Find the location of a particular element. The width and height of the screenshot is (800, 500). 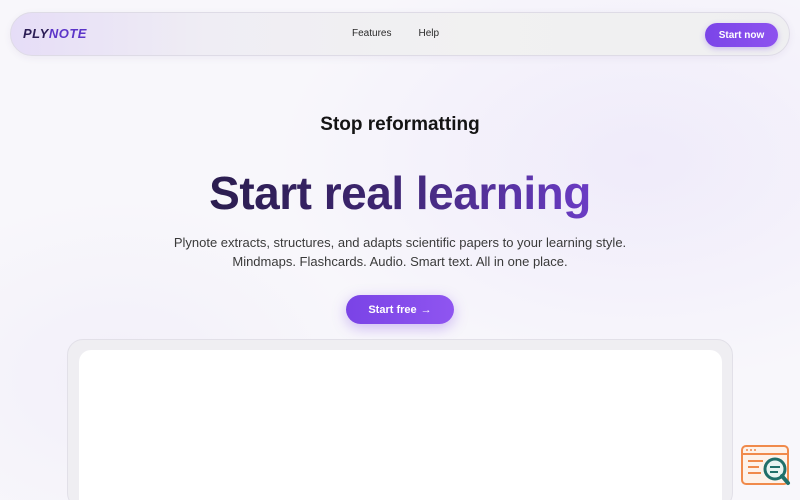

document-search-icon is located at coordinates (766, 467).